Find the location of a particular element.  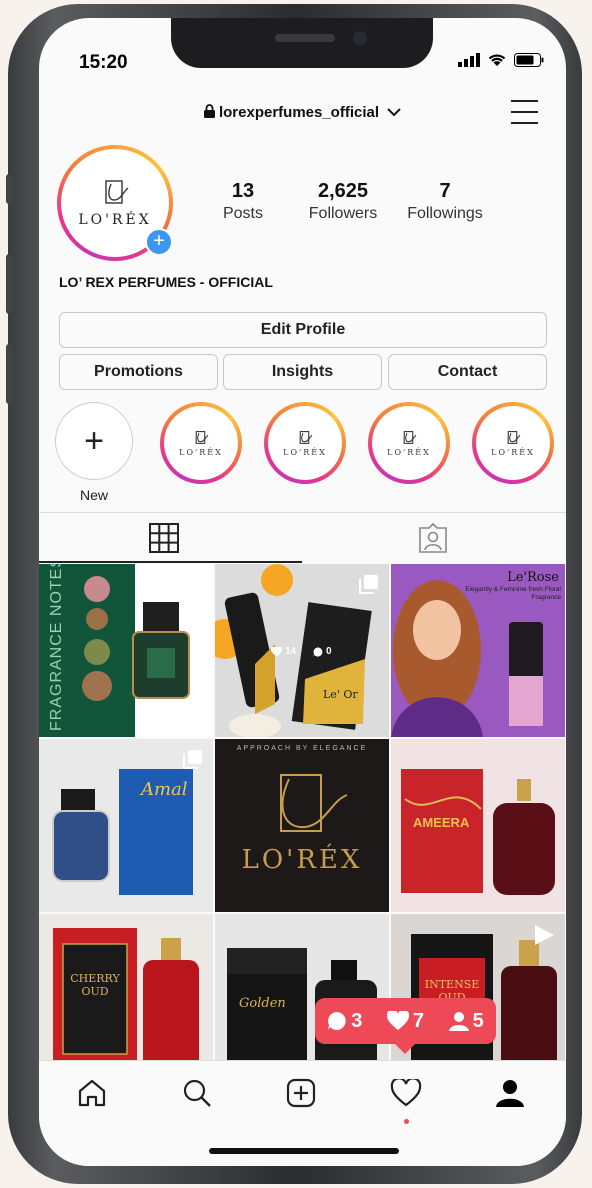

post-4: Amal is located at coordinates (126, 825).